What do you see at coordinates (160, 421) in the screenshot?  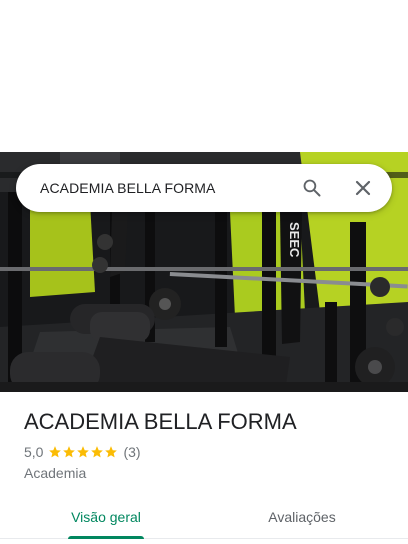 I see `place-title: ACADEMIA BELLA FORMA` at bounding box center [160, 421].